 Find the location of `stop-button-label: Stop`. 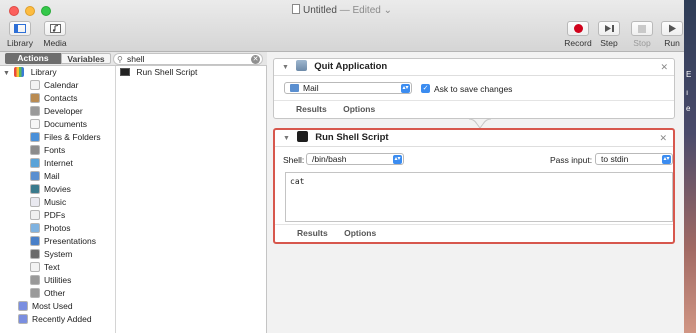

stop-button-label: Stop is located at coordinates (642, 43).